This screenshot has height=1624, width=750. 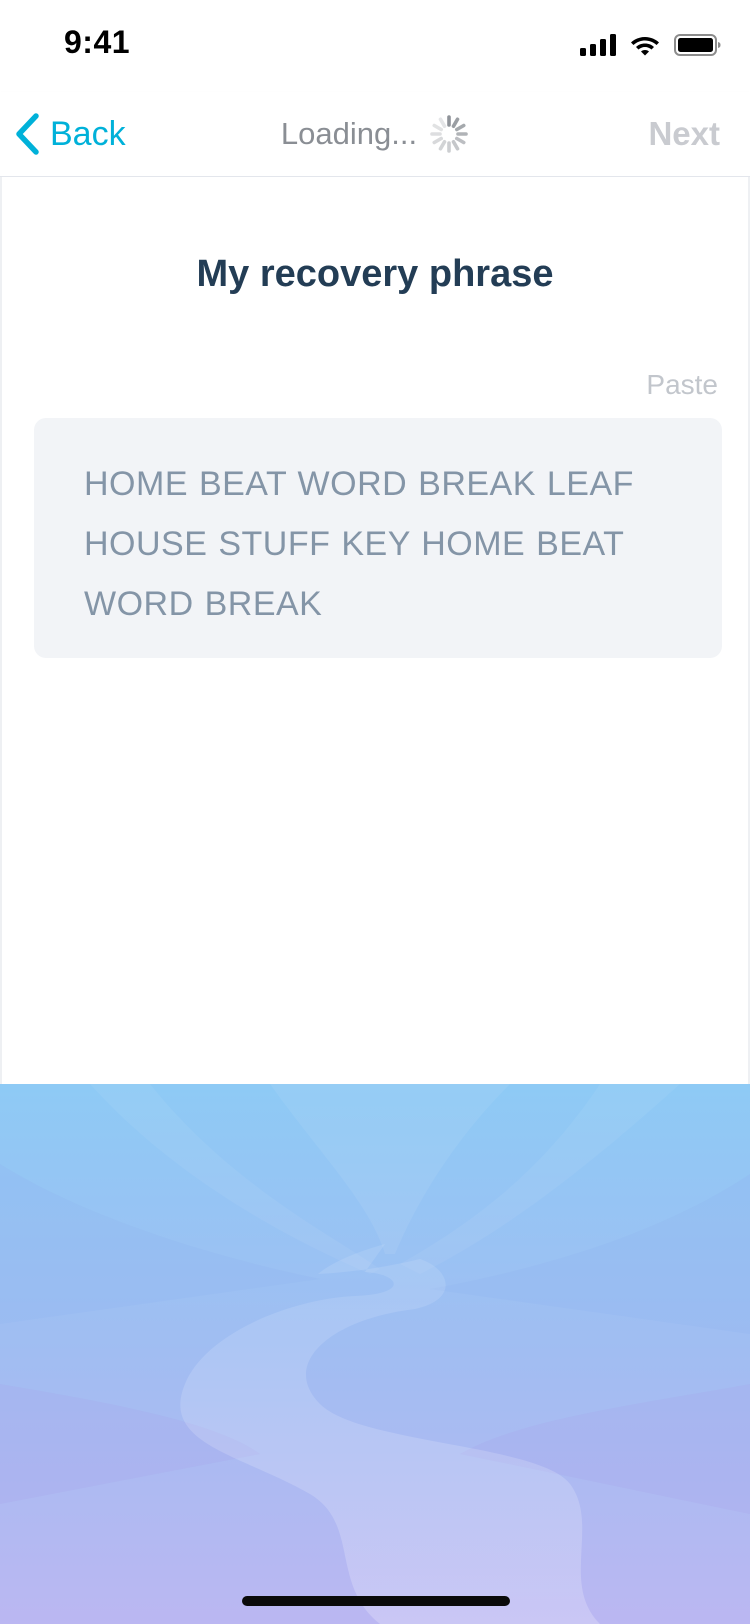 What do you see at coordinates (97, 42) in the screenshot?
I see `status-time: 9:41` at bounding box center [97, 42].